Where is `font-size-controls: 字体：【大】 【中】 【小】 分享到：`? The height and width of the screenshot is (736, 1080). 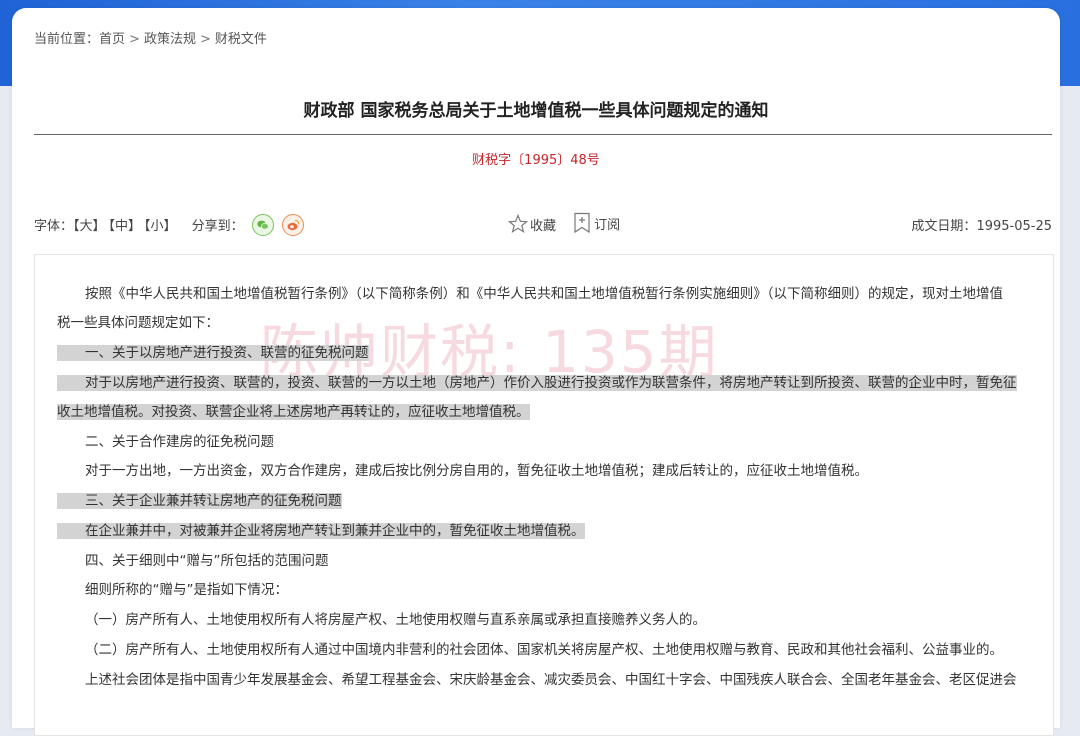 font-size-controls: 字体：【大】 【中】 【小】 分享到： is located at coordinates (169, 225).